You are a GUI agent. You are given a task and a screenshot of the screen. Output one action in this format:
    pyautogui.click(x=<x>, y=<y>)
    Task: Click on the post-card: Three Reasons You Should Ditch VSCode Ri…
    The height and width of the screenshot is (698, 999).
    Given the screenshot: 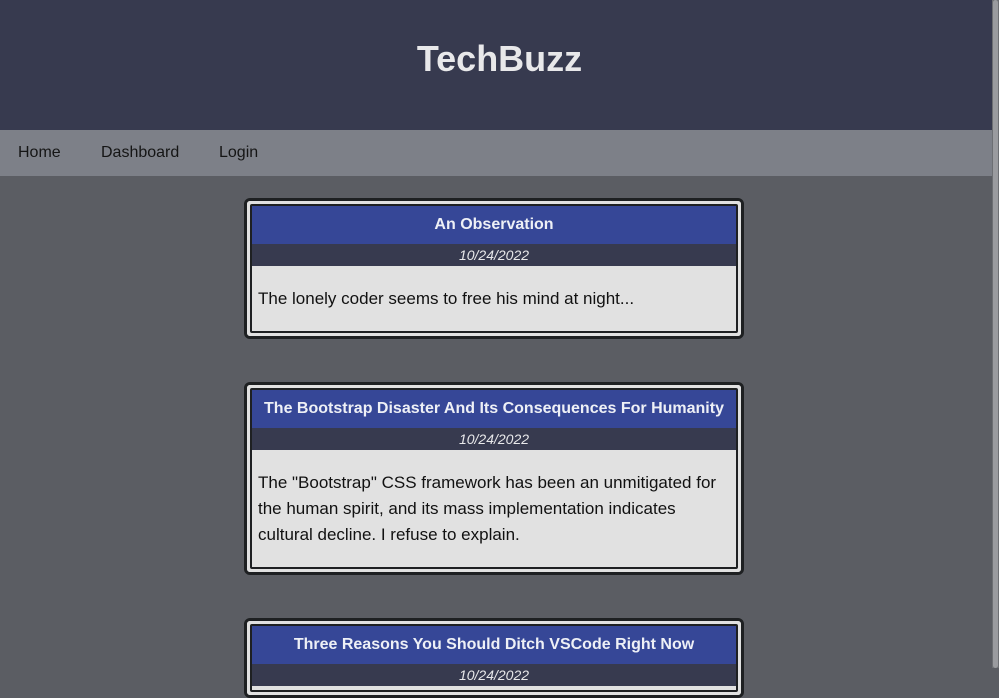 What is the action you would take?
    pyautogui.click(x=494, y=658)
    